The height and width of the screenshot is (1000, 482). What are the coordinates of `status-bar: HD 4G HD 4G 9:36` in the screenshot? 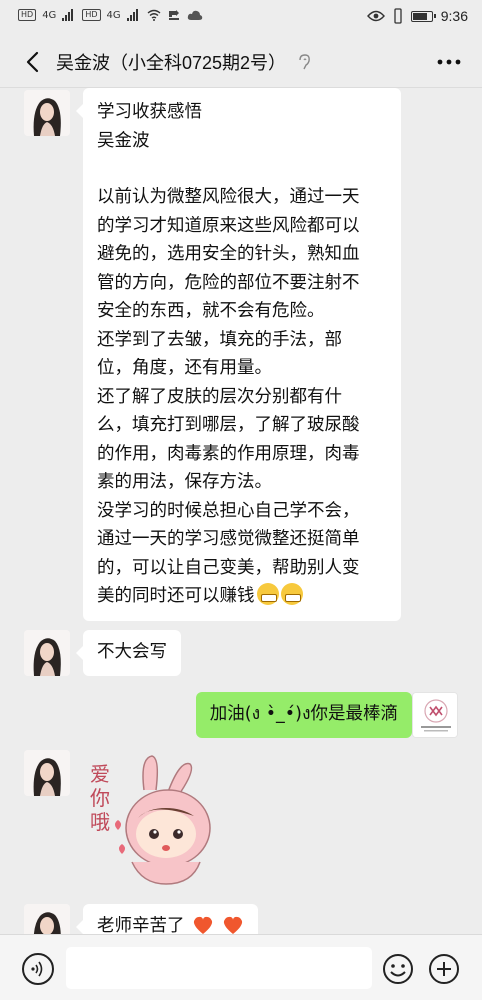 It's located at (241, 18).